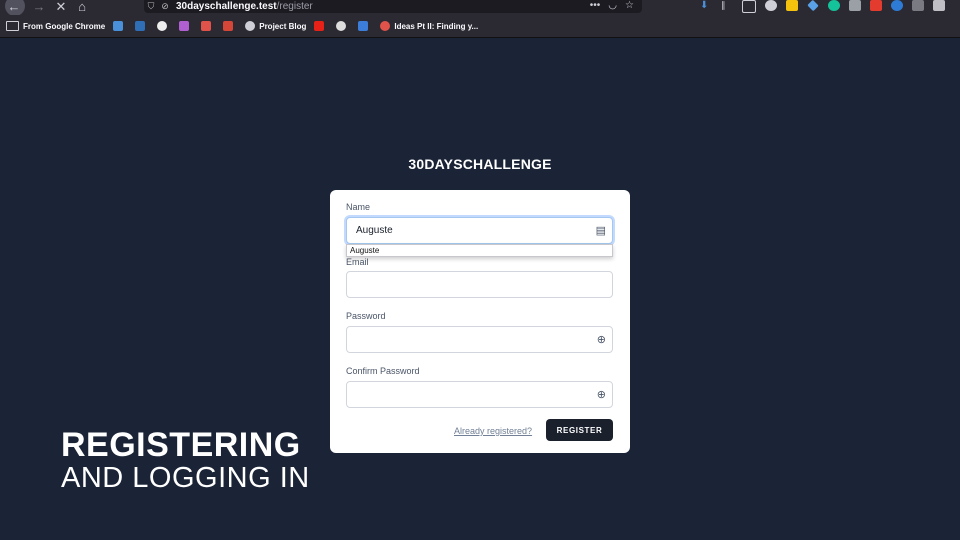 Image resolution: width=960 pixels, height=540 pixels. I want to click on red-app-icon, so click(206, 26).